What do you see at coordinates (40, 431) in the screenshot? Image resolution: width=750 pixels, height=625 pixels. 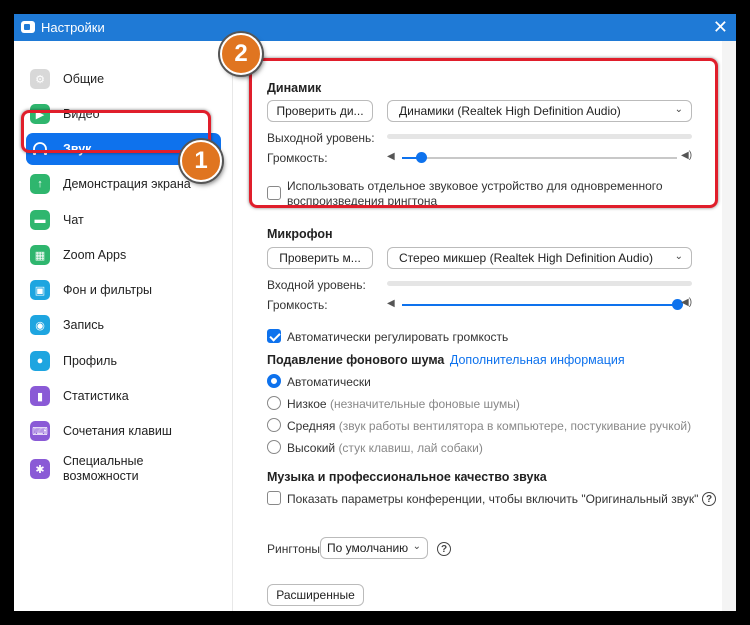 I see `keyboard-icon: ⌨` at bounding box center [40, 431].